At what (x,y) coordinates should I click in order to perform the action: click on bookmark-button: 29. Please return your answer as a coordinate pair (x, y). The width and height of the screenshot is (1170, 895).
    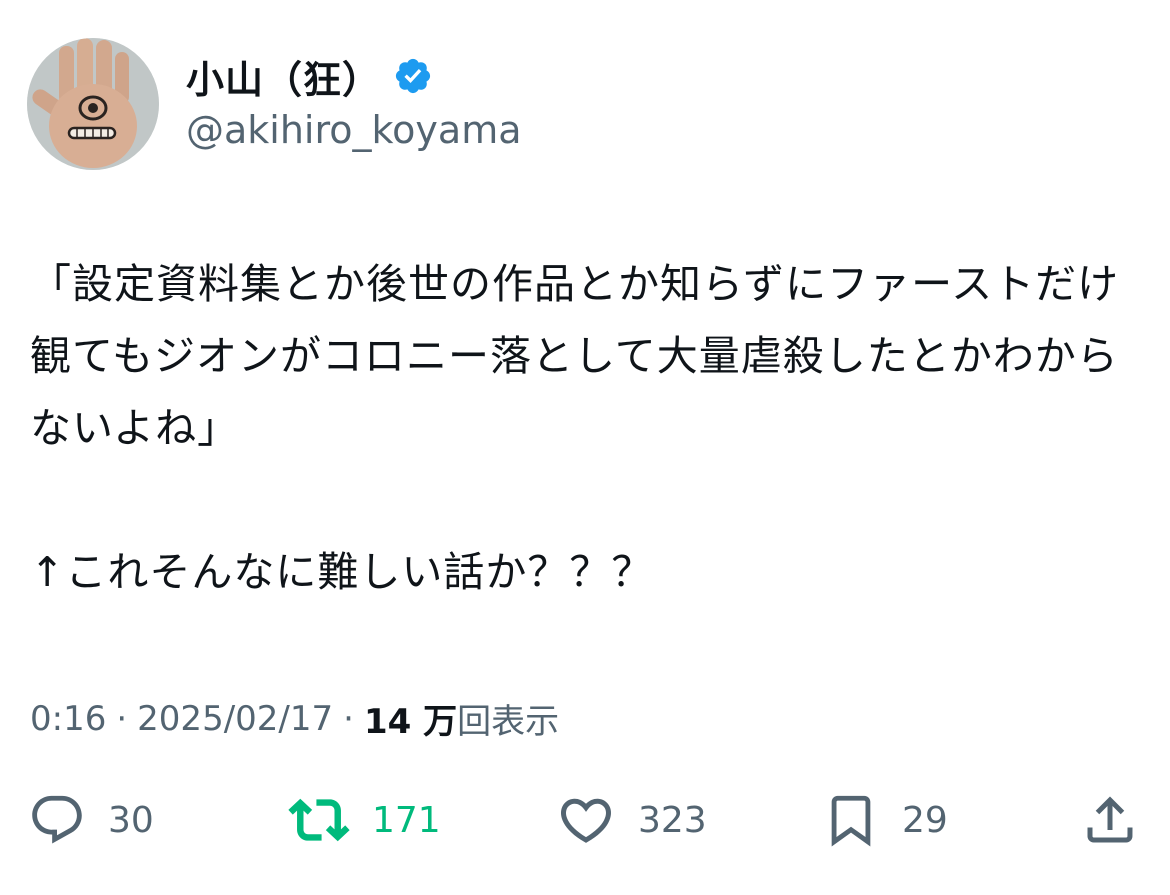
    Looking at the image, I should click on (885, 820).